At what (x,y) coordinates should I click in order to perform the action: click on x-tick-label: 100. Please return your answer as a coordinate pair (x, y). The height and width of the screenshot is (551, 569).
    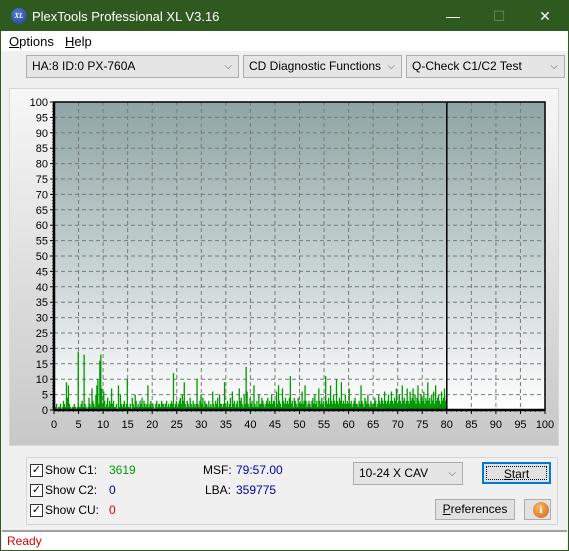
    Looking at the image, I should click on (545, 425).